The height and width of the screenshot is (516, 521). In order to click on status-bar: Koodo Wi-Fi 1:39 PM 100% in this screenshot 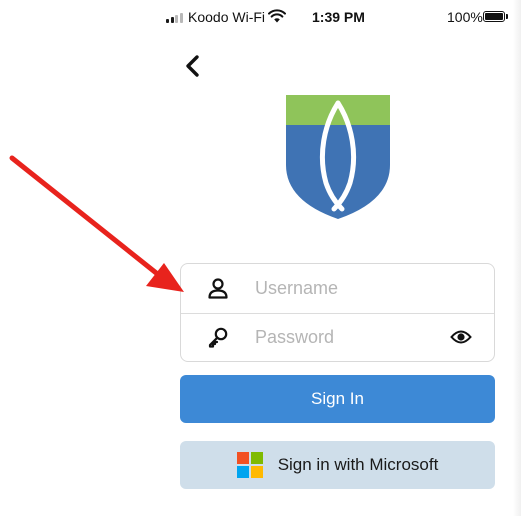, I will do `click(340, 17)`.